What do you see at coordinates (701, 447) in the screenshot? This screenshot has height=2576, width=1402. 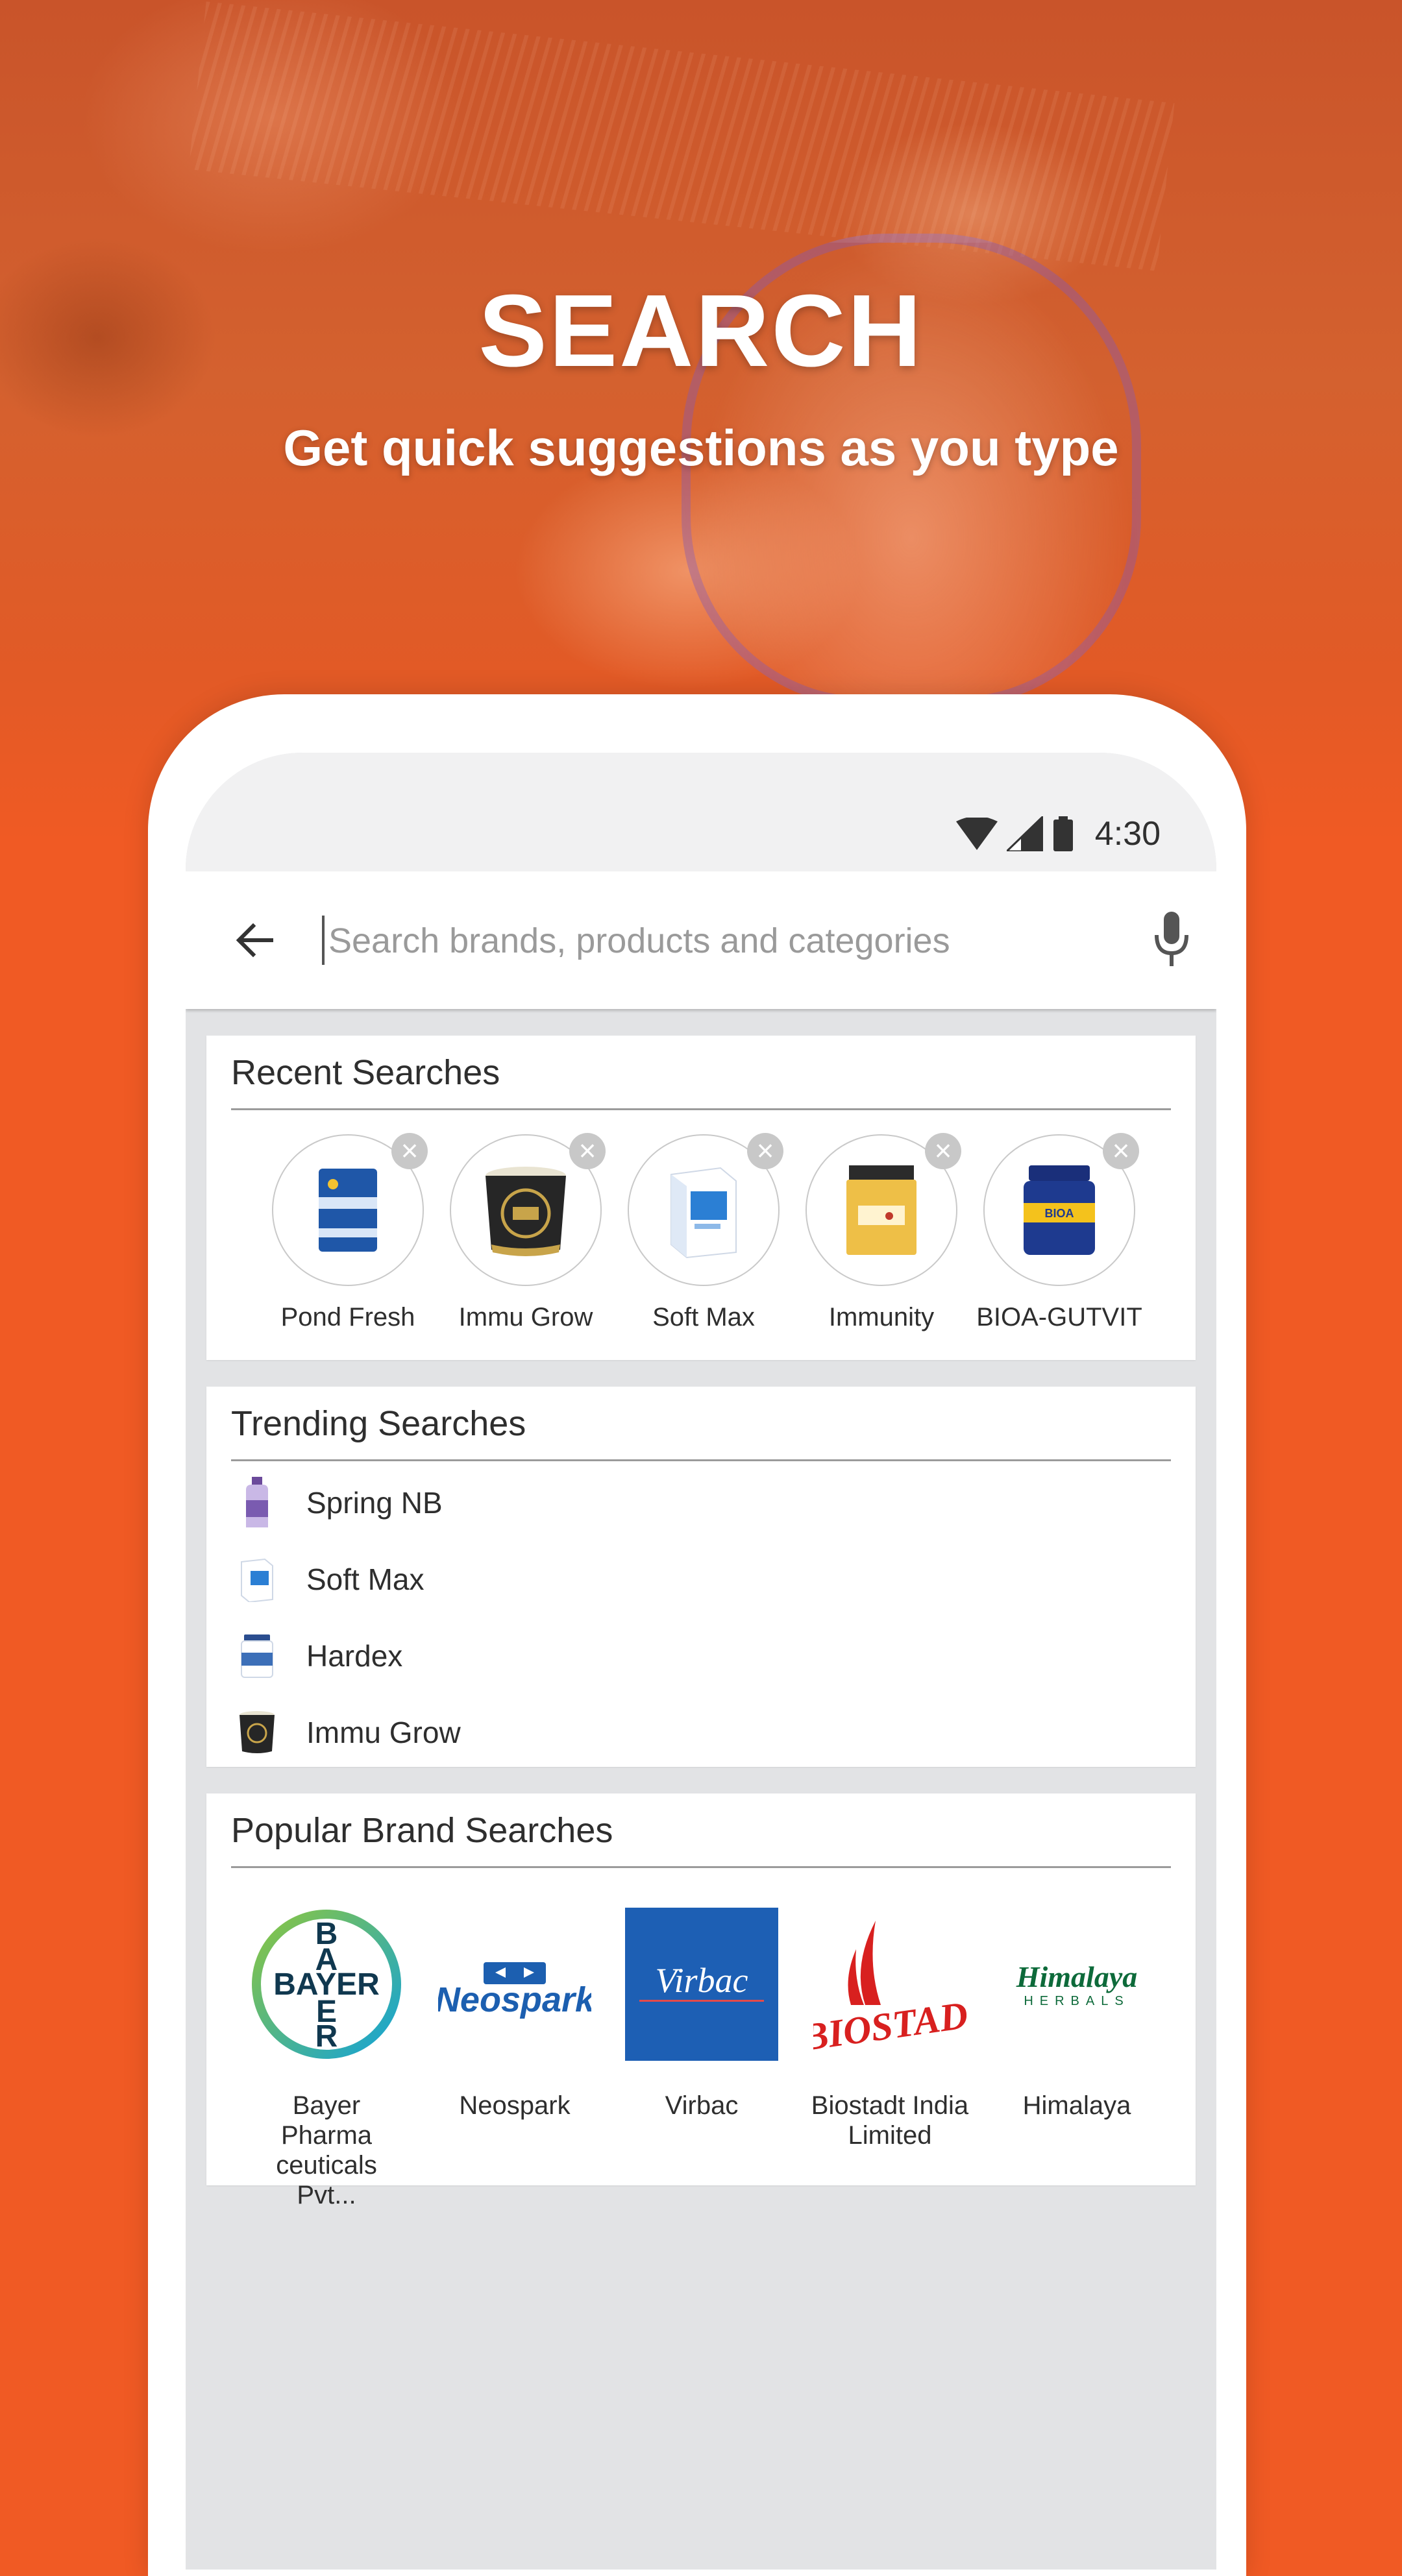 I see `hero-subtitle: Get quick suggestions as you type` at bounding box center [701, 447].